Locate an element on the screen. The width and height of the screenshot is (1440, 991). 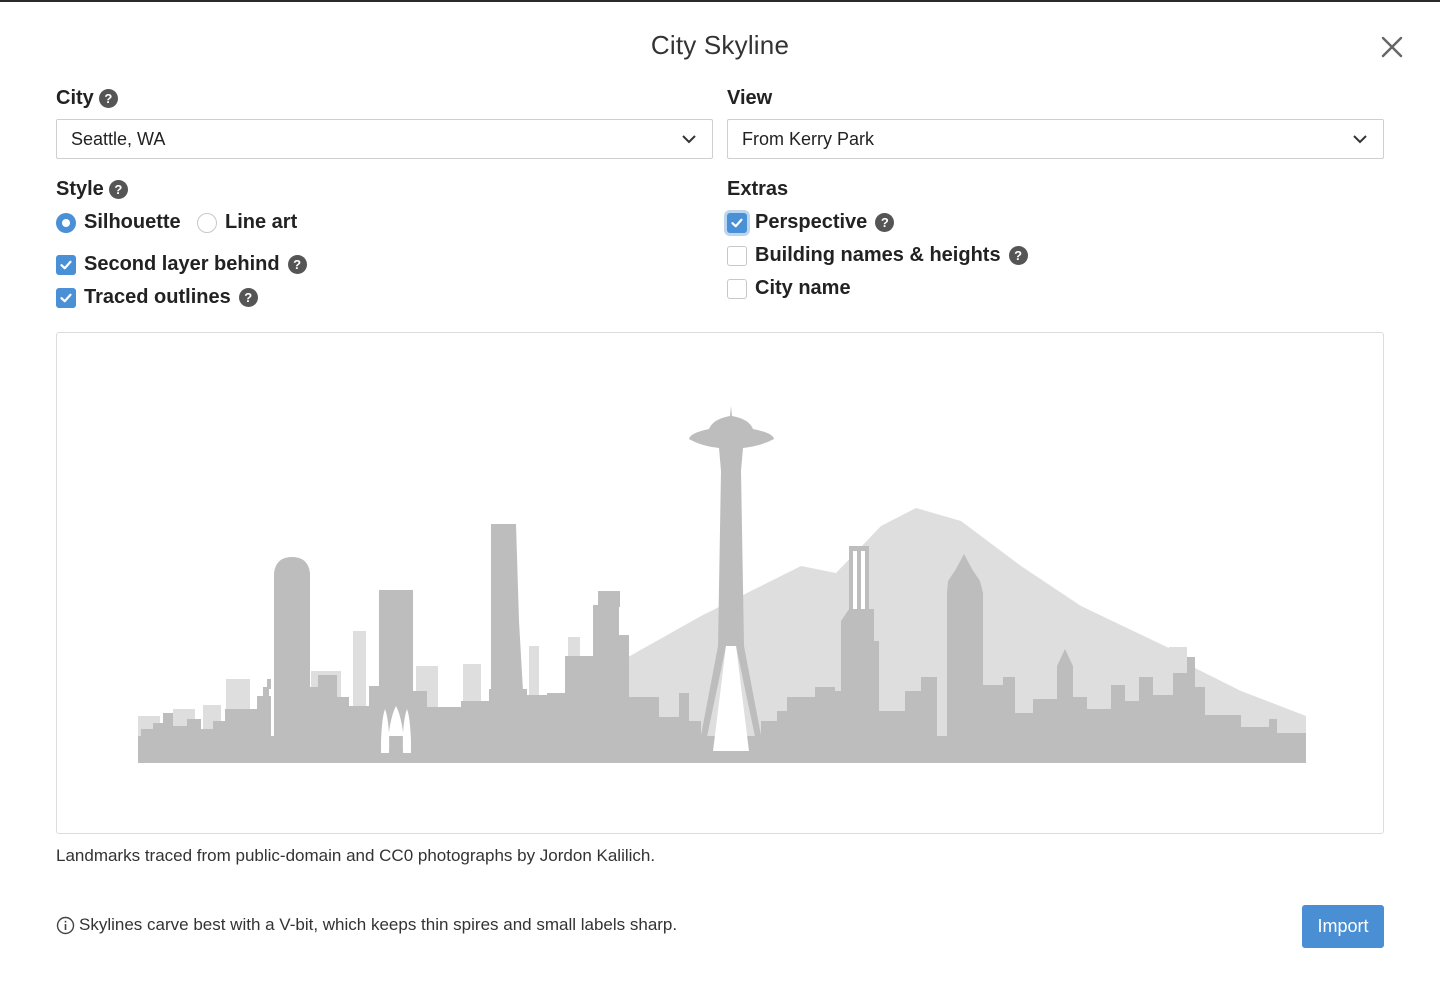
checkbox-label: Building names & heights is located at coordinates (878, 255).